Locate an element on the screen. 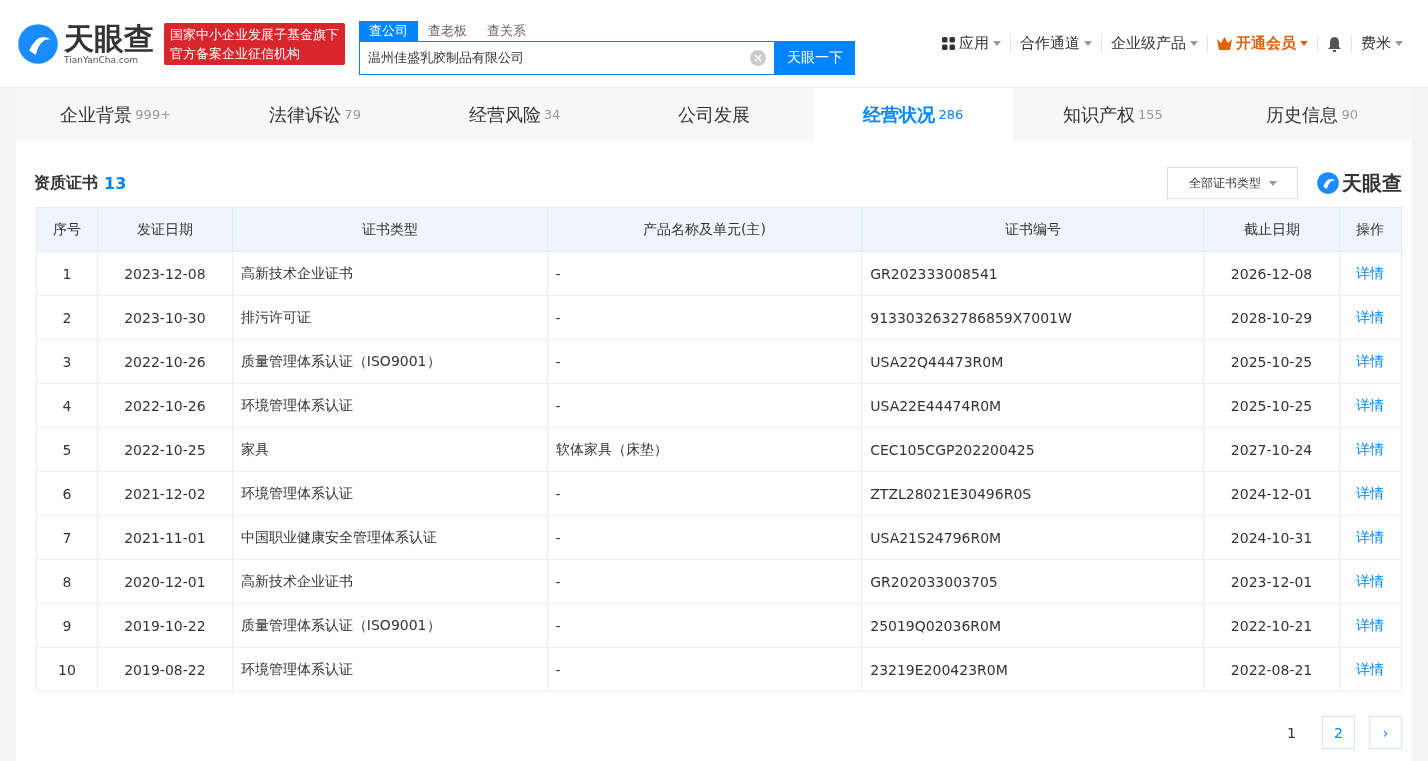 The image size is (1428, 761). table-cell: 家具 is located at coordinates (390, 449).